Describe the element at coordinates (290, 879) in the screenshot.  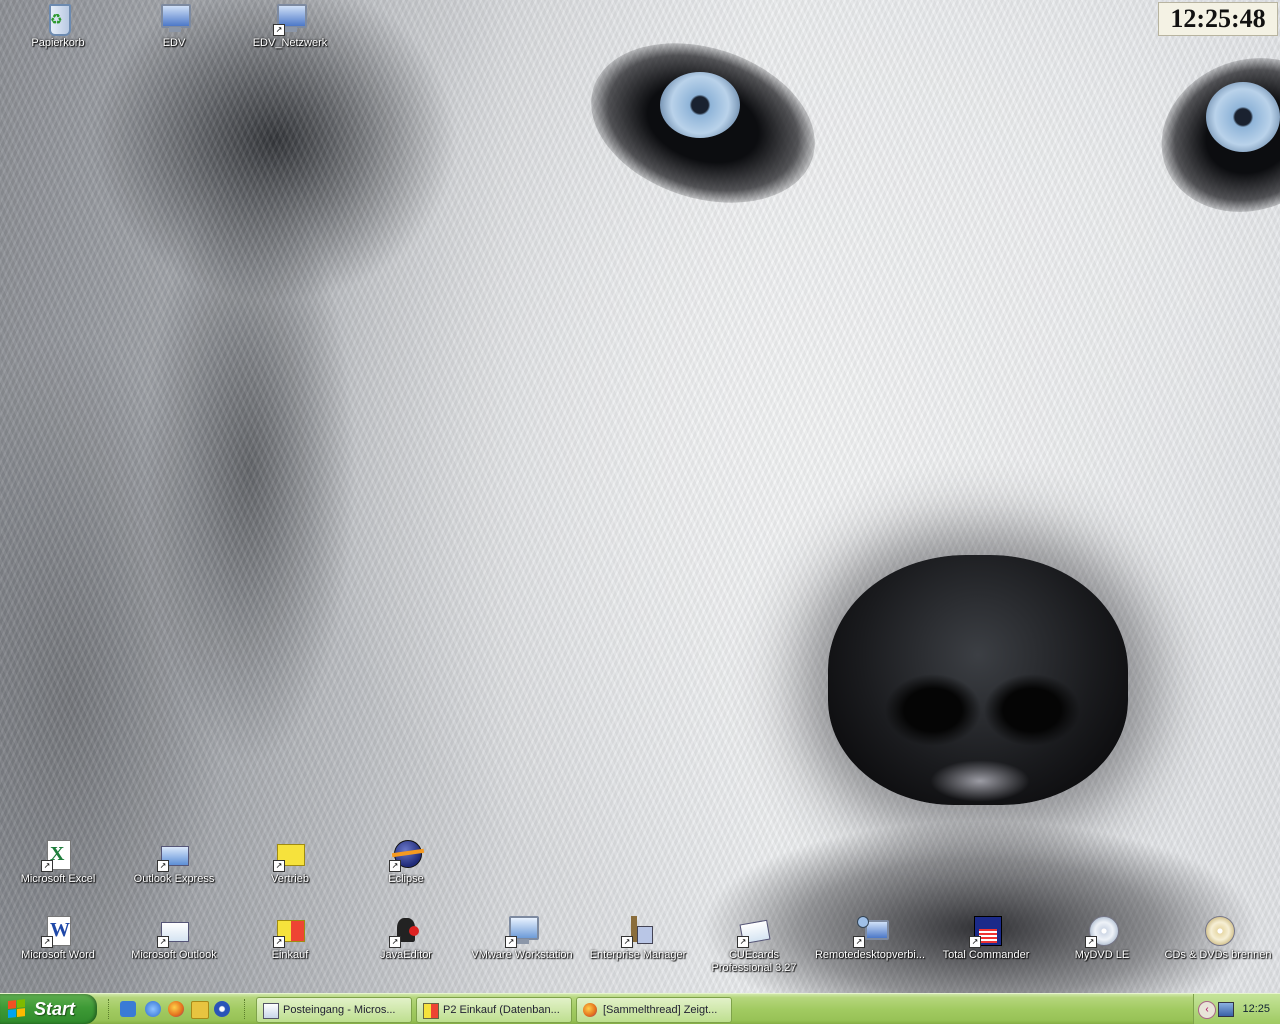
I see `desktop-icon-label: Vertrieb` at that location.